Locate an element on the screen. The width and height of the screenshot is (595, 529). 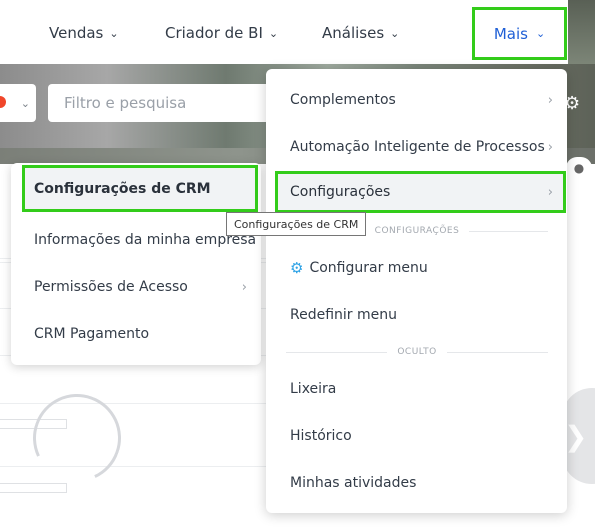
menu-item-automacao: Automação Inteligente de Processos › is located at coordinates (416, 147).